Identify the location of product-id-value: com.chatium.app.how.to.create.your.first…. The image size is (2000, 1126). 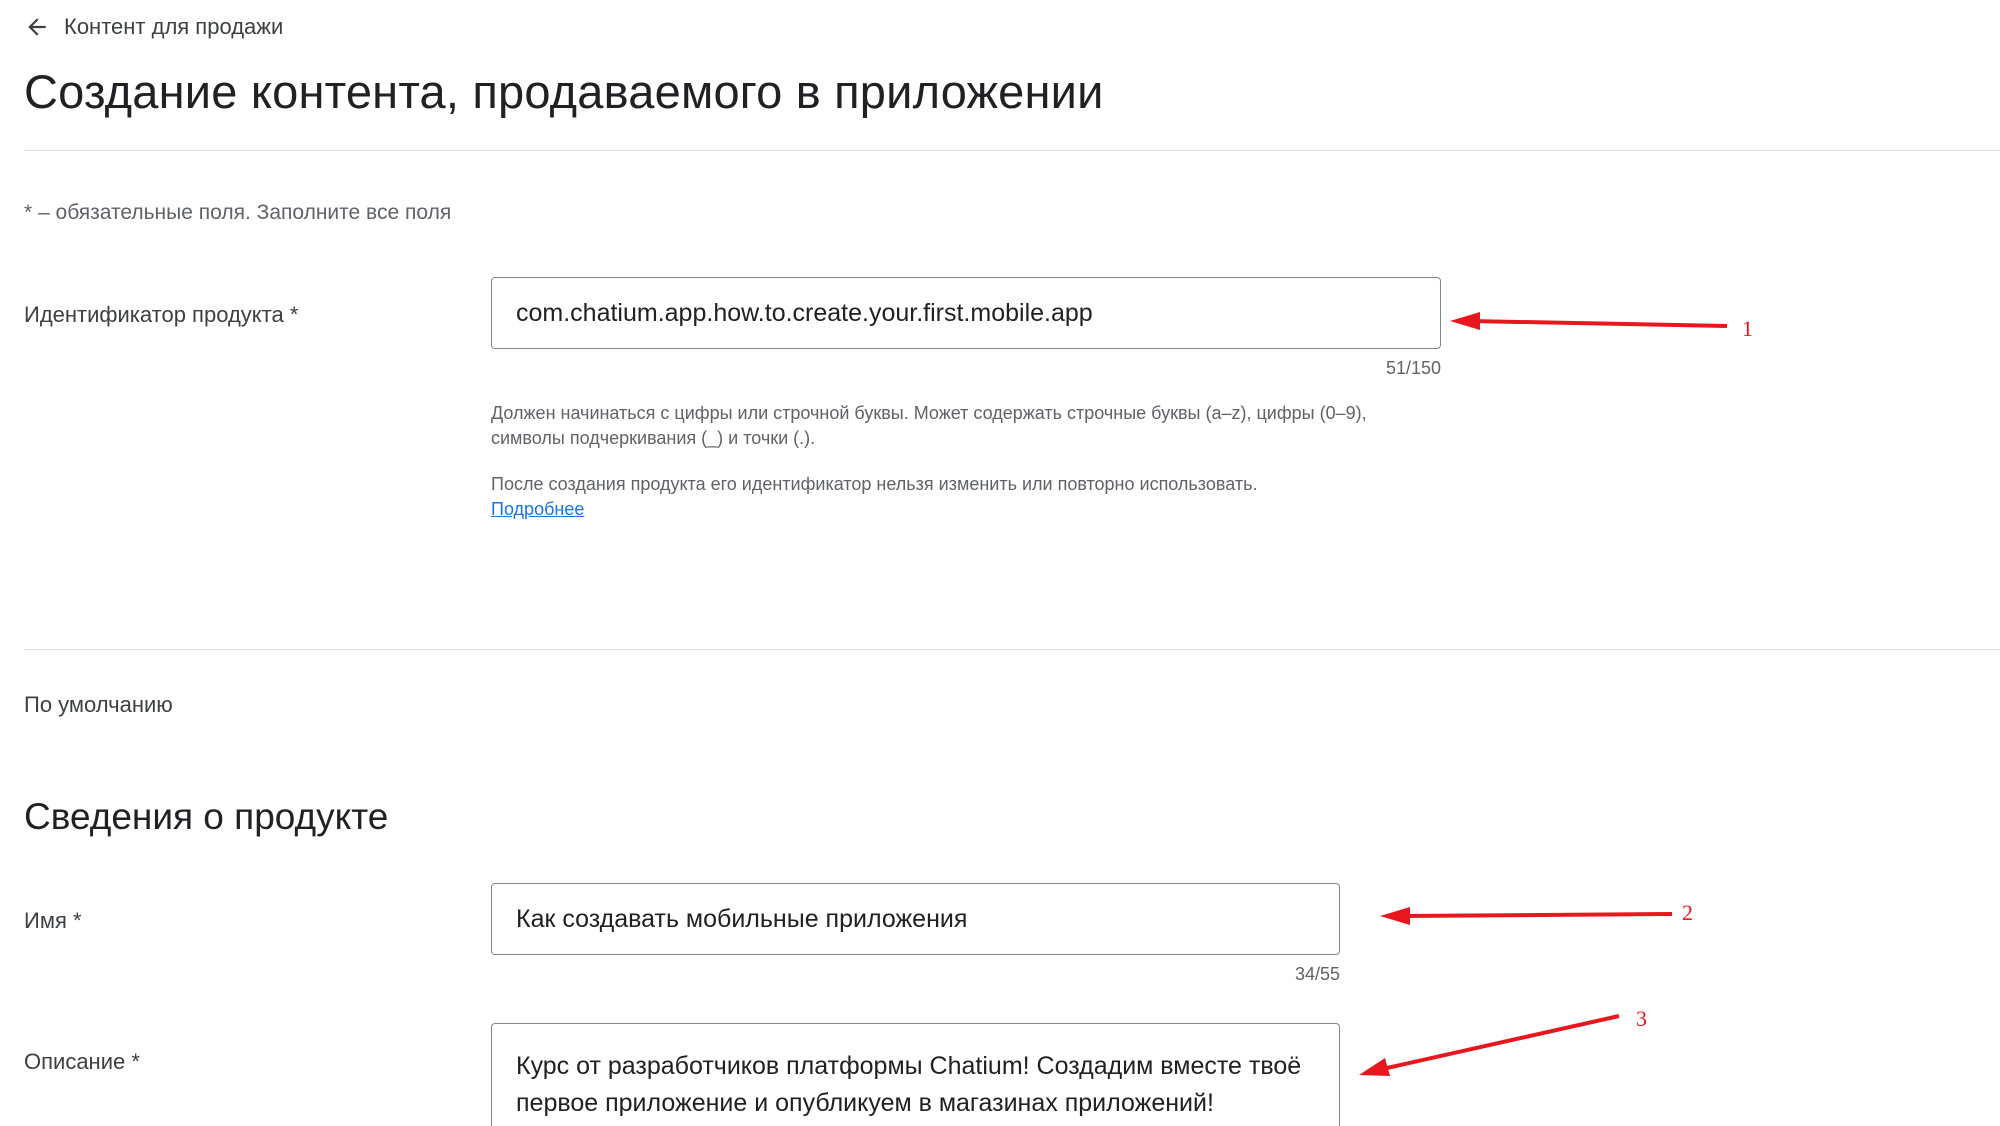
(804, 312).